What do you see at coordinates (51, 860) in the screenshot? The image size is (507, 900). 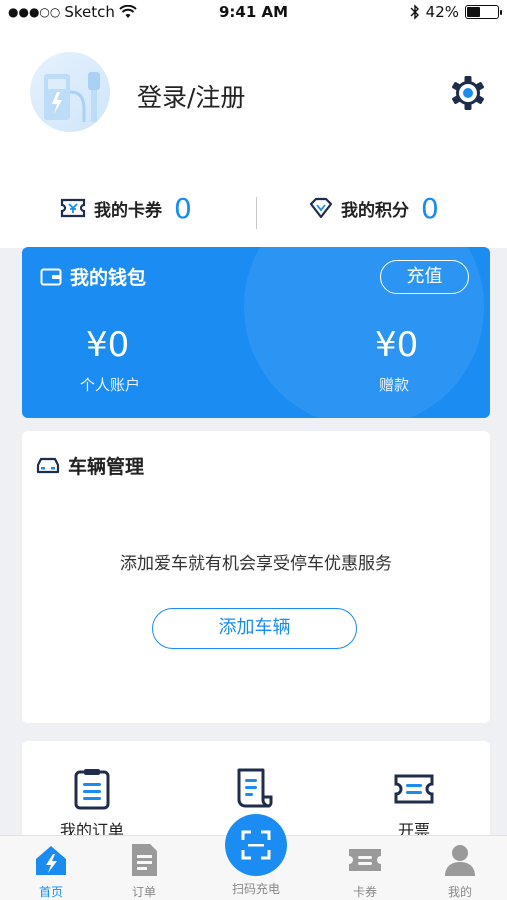 I see `home-icon` at bounding box center [51, 860].